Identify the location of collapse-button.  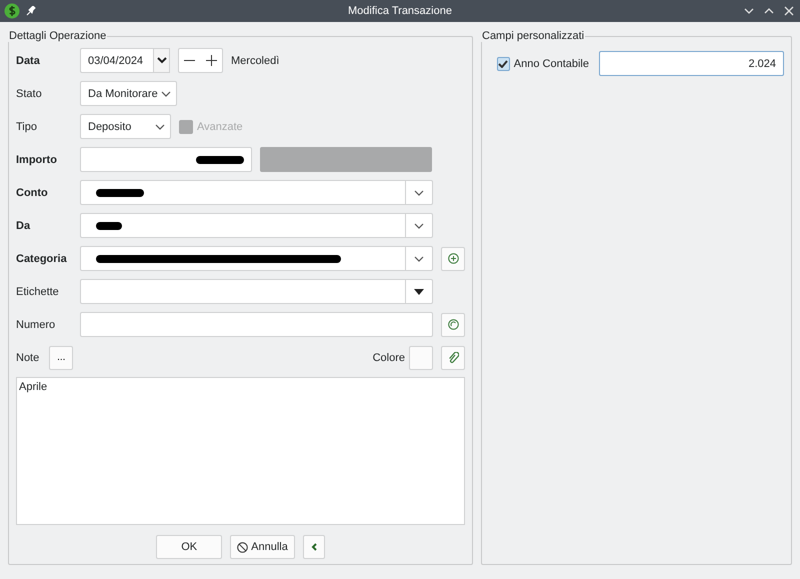
(313, 547).